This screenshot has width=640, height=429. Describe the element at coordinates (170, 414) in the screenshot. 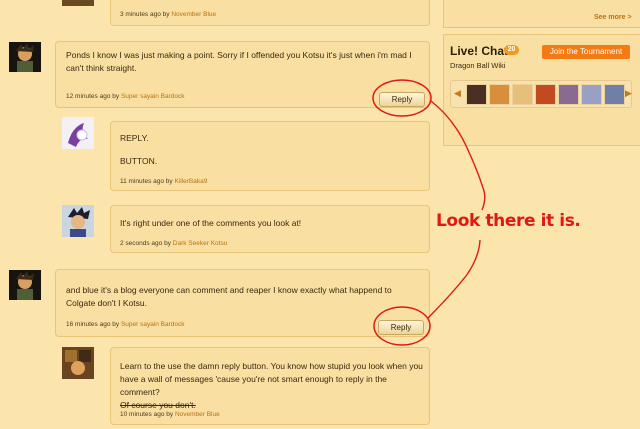

I see `comment-meta: 10 minutes ago by November Blue` at that location.